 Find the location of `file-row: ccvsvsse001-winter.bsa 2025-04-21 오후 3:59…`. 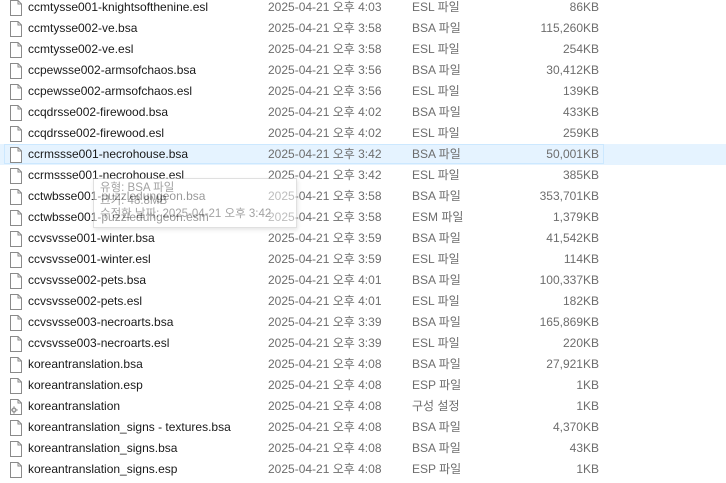

file-row: ccvsvsse001-winter.bsa 2025-04-21 오후 3:59… is located at coordinates (363, 238).